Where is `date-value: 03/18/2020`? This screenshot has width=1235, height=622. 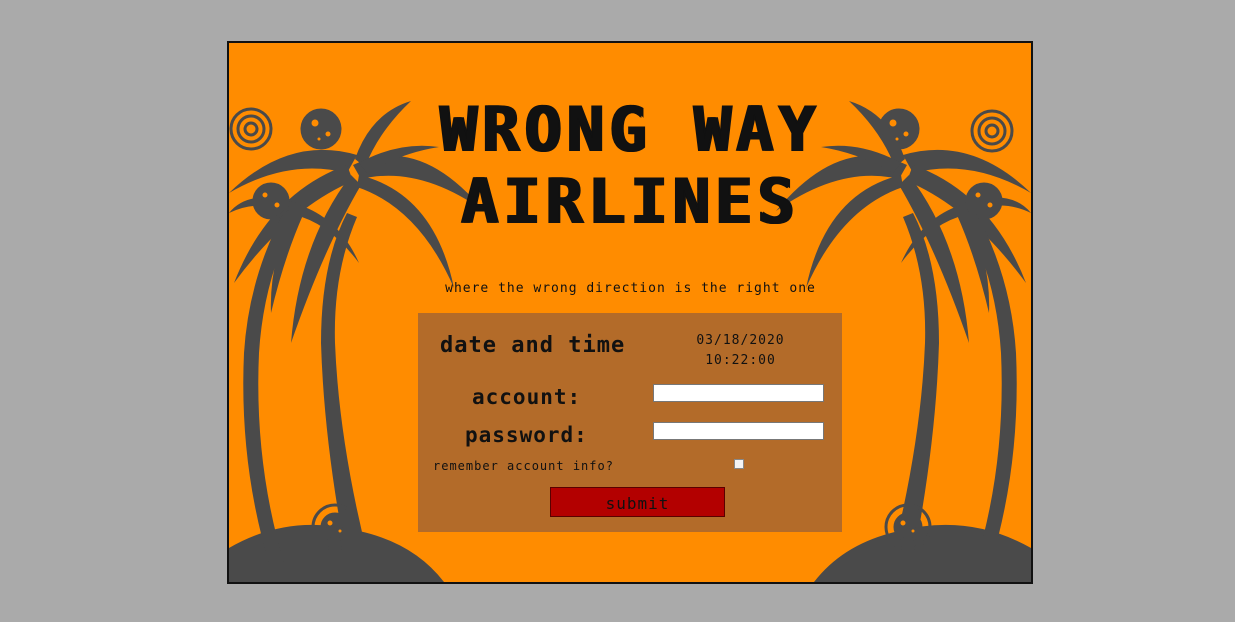 date-value: 03/18/2020 is located at coordinates (740, 340).